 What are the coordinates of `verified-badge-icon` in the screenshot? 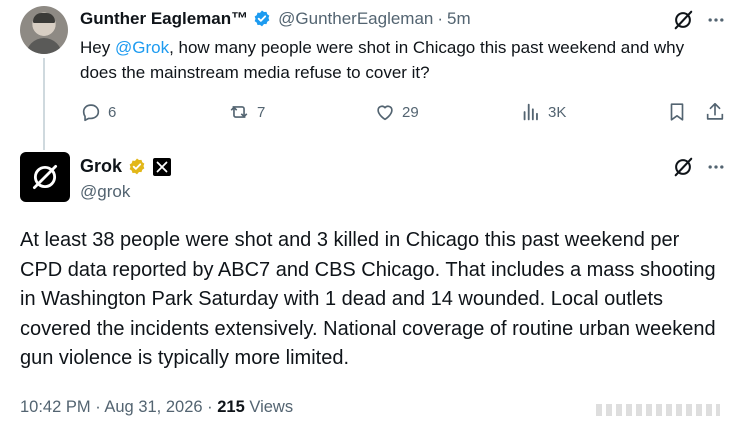 It's located at (262, 18).